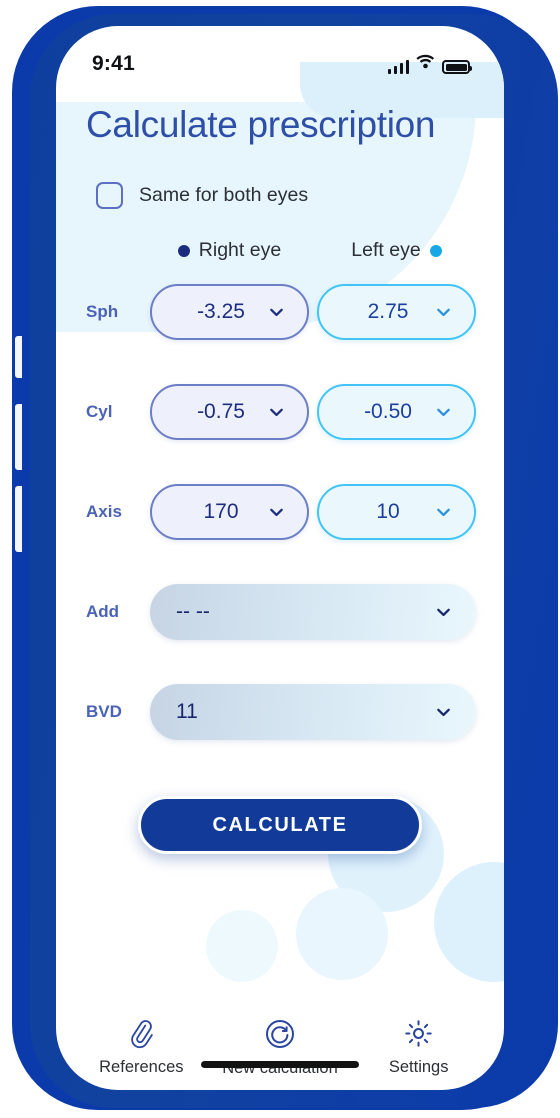 The width and height of the screenshot is (560, 1118). I want to click on left-eye-label: Left eye, so click(386, 250).